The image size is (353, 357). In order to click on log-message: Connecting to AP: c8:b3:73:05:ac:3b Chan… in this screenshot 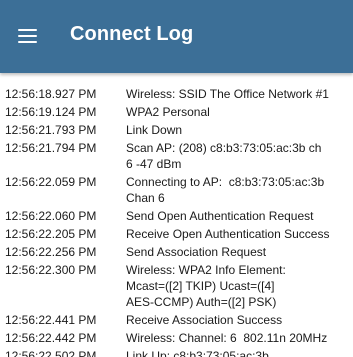, I will do `click(225, 190)`.